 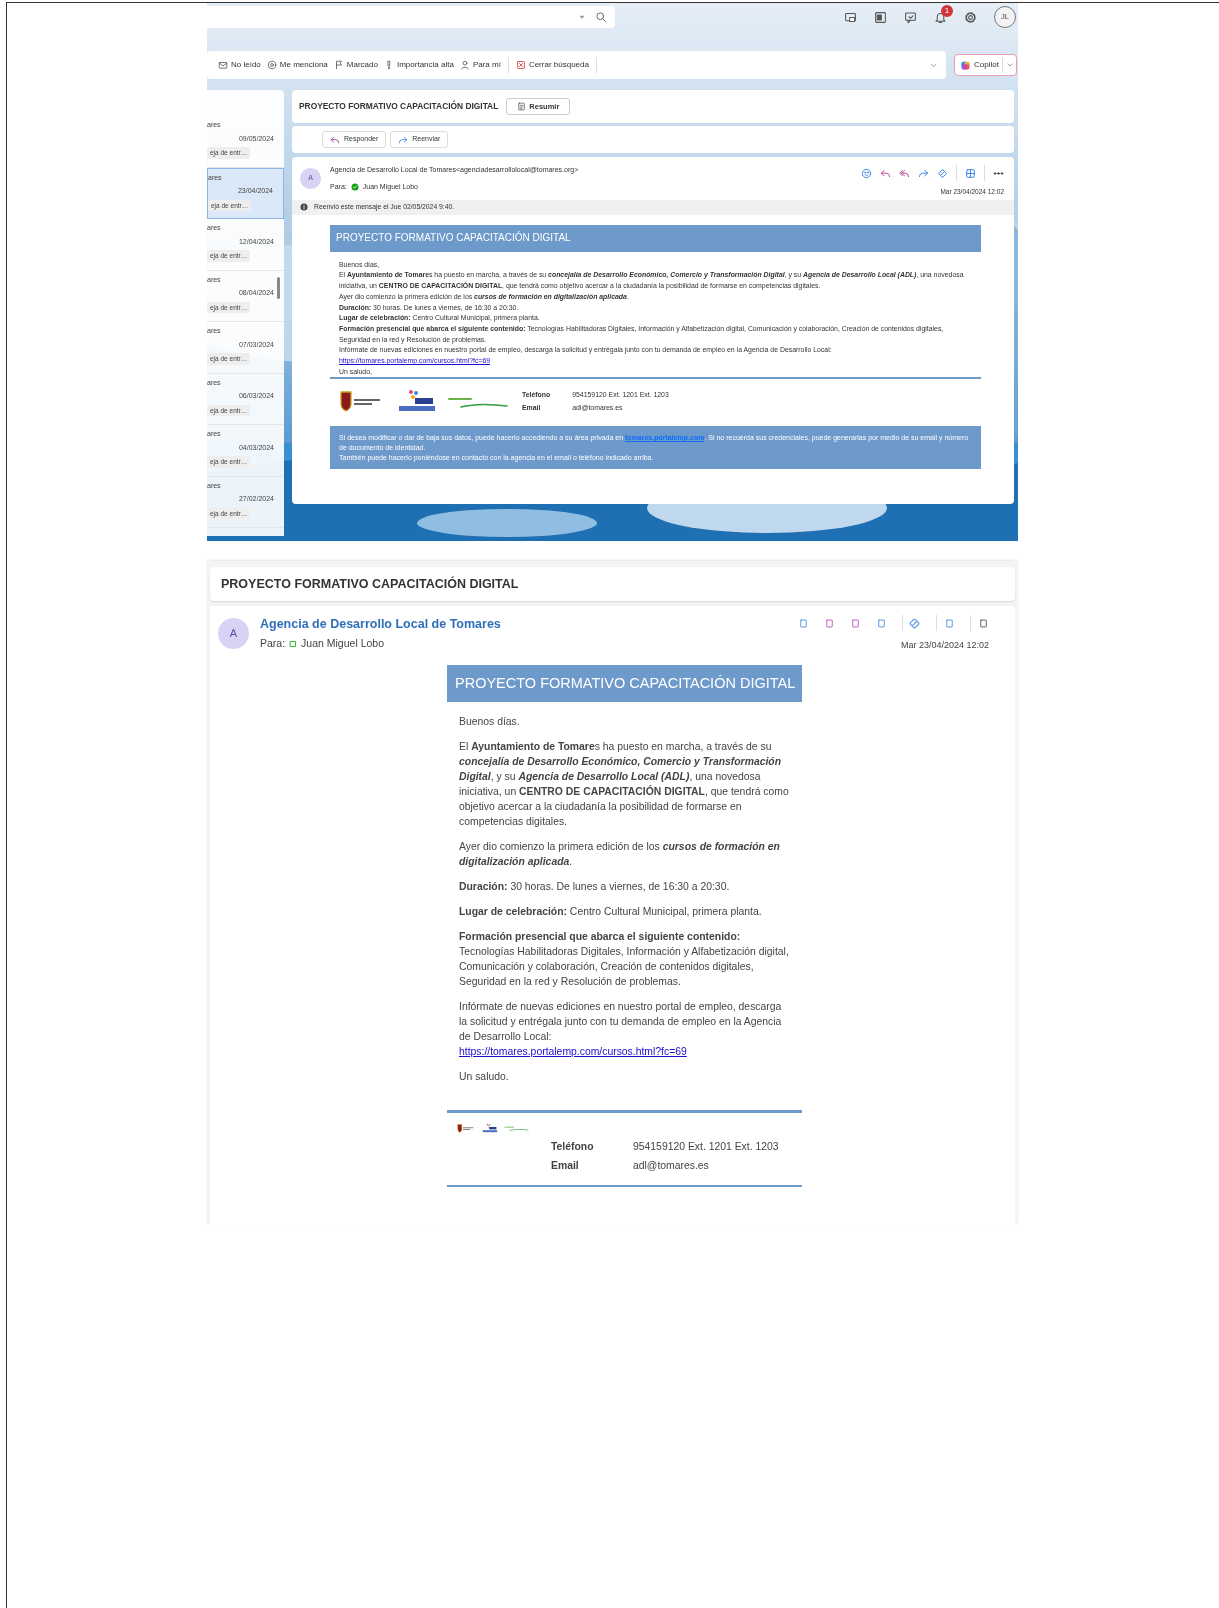 What do you see at coordinates (271, 65) in the screenshot?
I see `at-icon` at bounding box center [271, 65].